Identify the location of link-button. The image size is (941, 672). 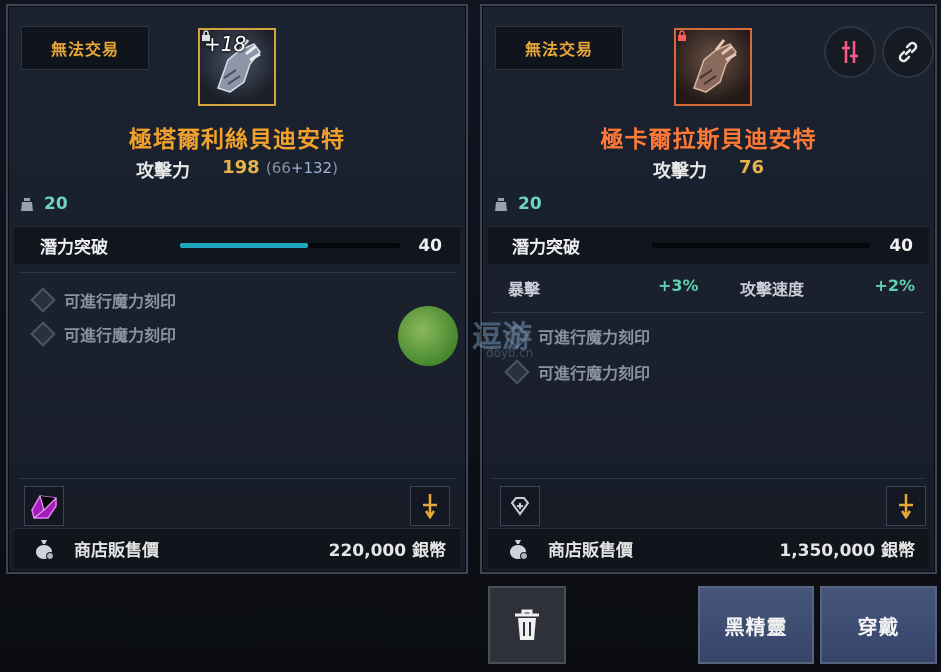
(908, 52).